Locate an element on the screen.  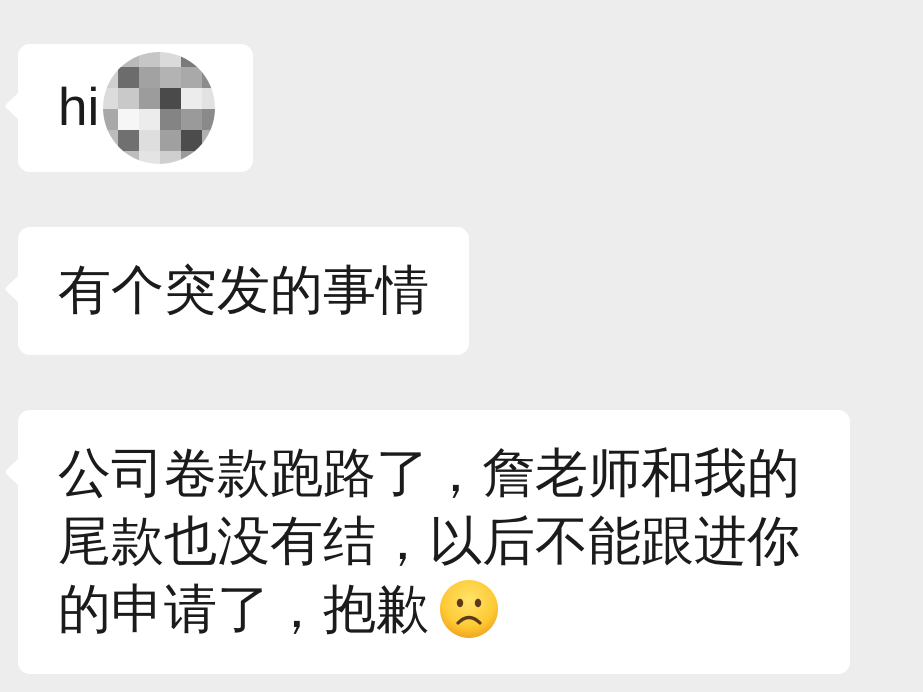
frowning-face-icon is located at coordinates (469, 609).